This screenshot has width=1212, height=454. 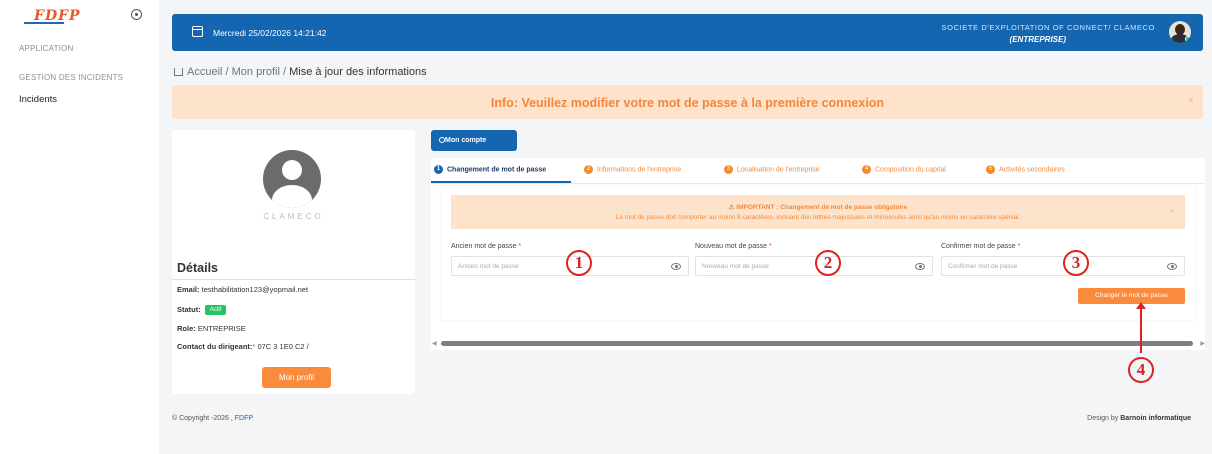 I want to click on my-account-label: Mon compte, so click(x=466, y=140).